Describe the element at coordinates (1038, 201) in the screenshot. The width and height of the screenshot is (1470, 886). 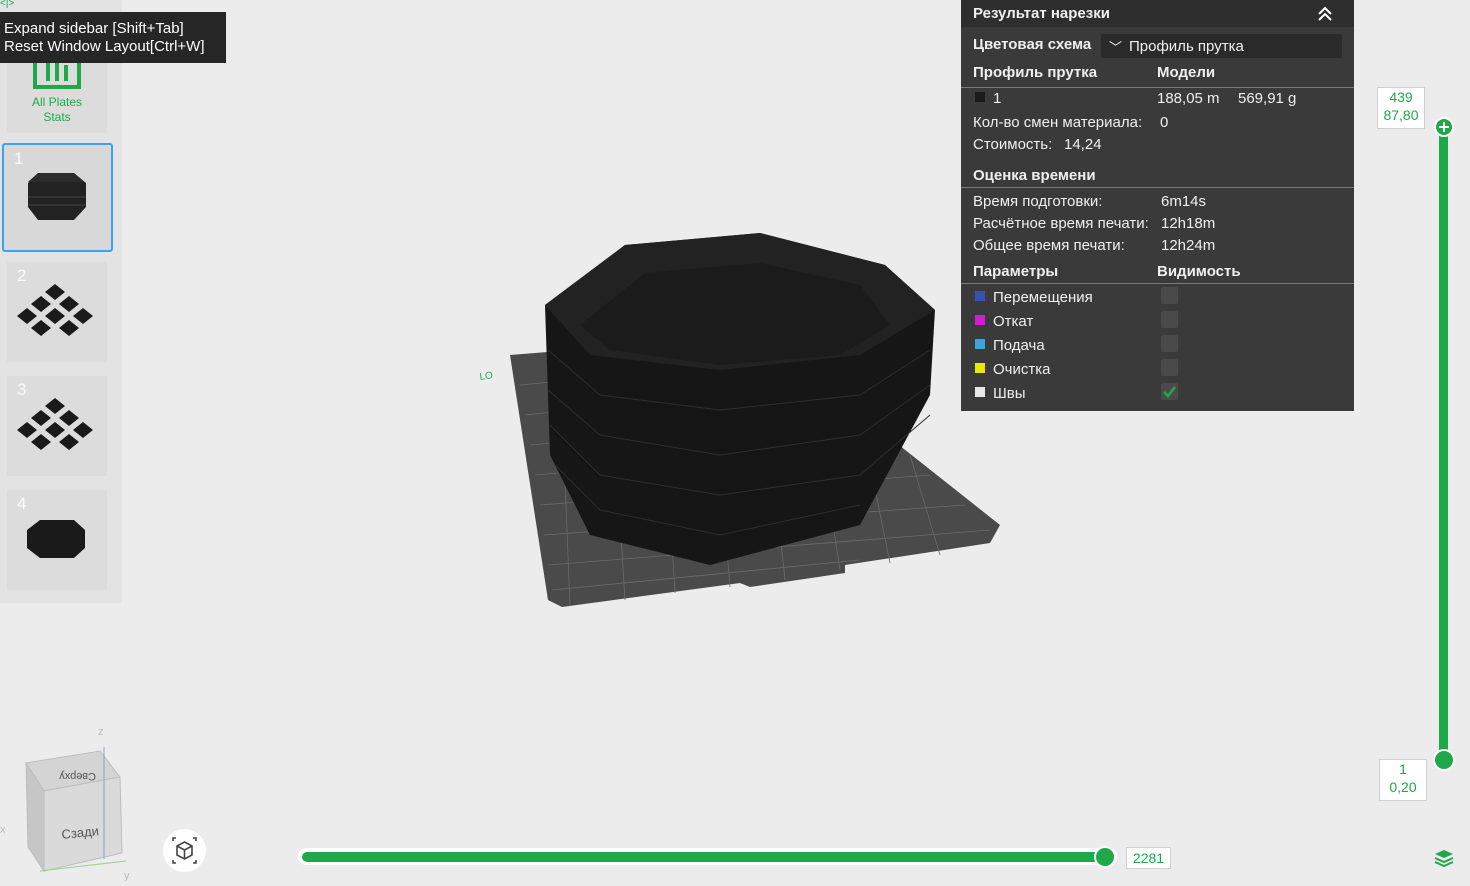
I see `prep-time-label: Время подготовки:` at that location.